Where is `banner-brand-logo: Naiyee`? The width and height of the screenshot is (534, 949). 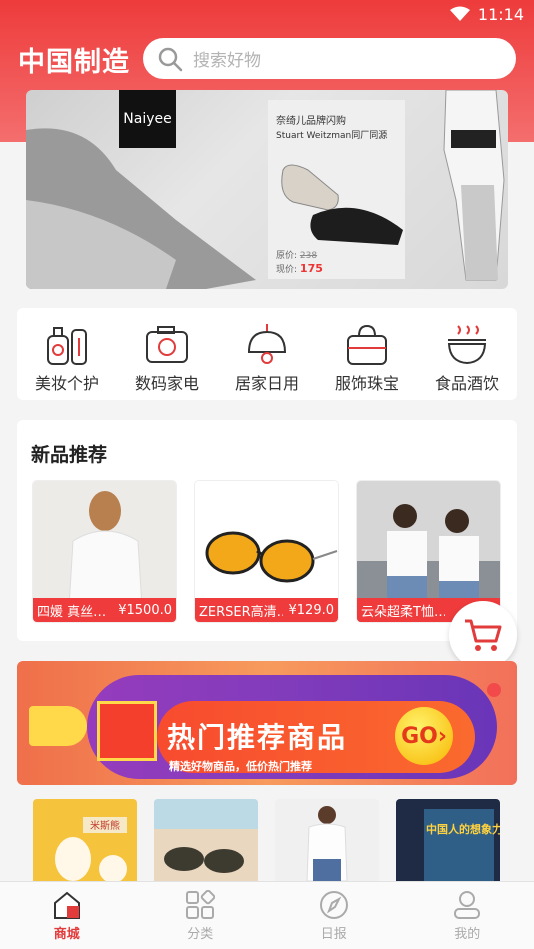 banner-brand-logo: Naiyee is located at coordinates (147, 119).